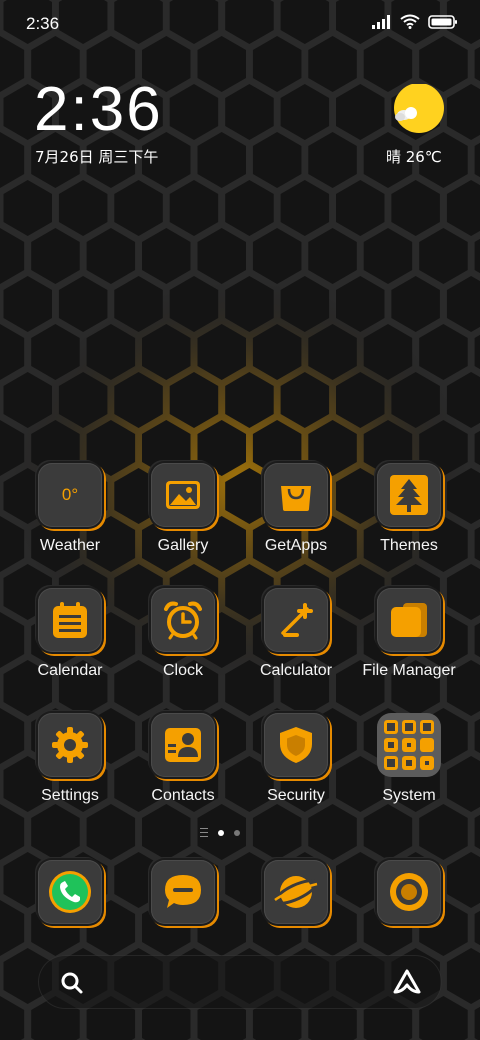 Image resolution: width=480 pixels, height=1040 pixels. Describe the element at coordinates (409, 670) in the screenshot. I see `app-label: File Manager` at that location.